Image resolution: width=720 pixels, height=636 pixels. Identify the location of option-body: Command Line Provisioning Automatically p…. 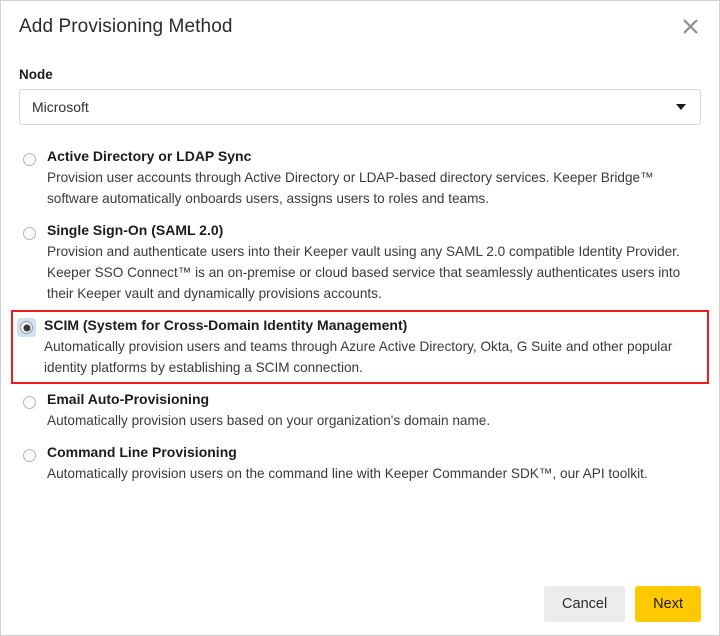
(374, 463).